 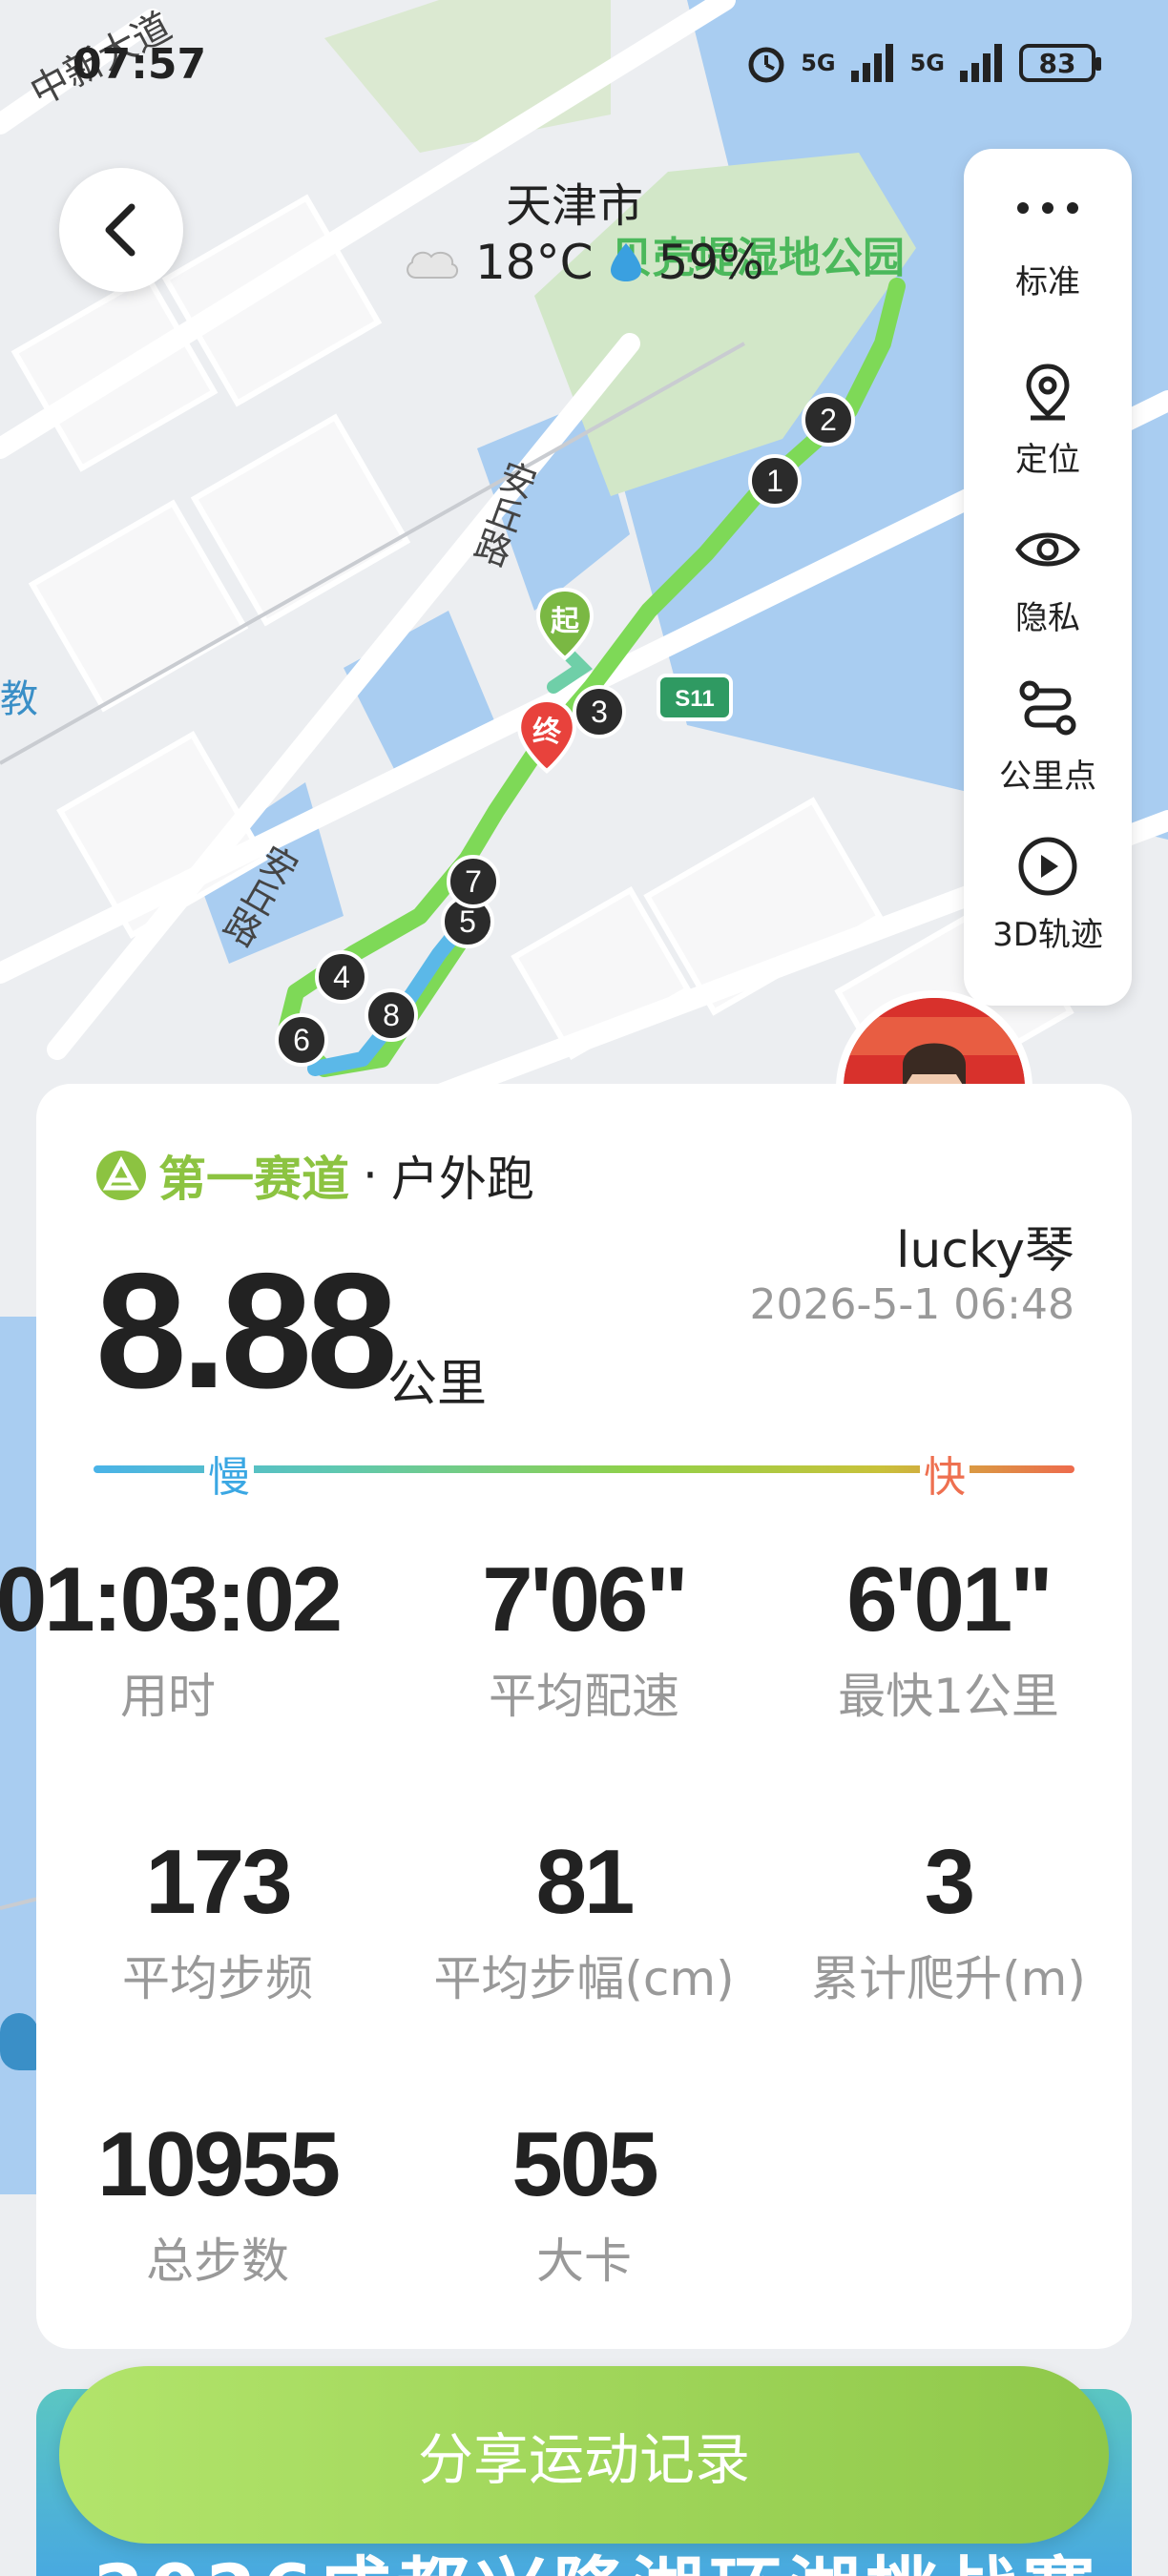 I want to click on stat-label: 平均步幅(cm), so click(x=584, y=1978).